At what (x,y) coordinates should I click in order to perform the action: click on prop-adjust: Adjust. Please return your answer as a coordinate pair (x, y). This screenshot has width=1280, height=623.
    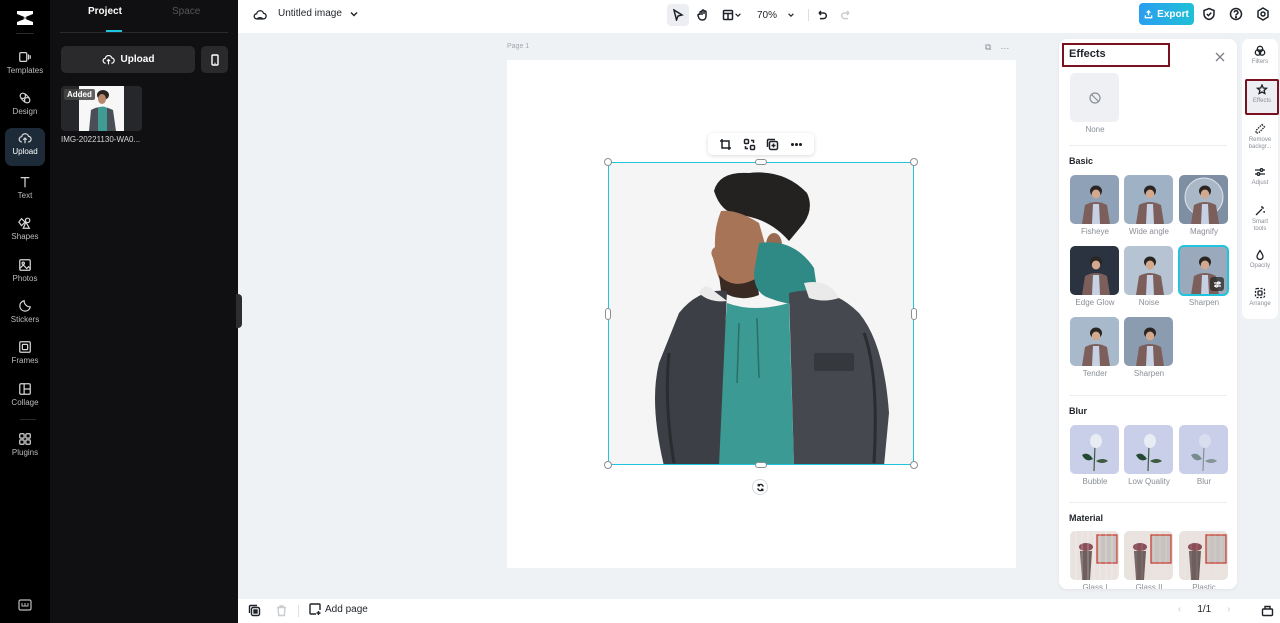
    Looking at the image, I should click on (1260, 176).